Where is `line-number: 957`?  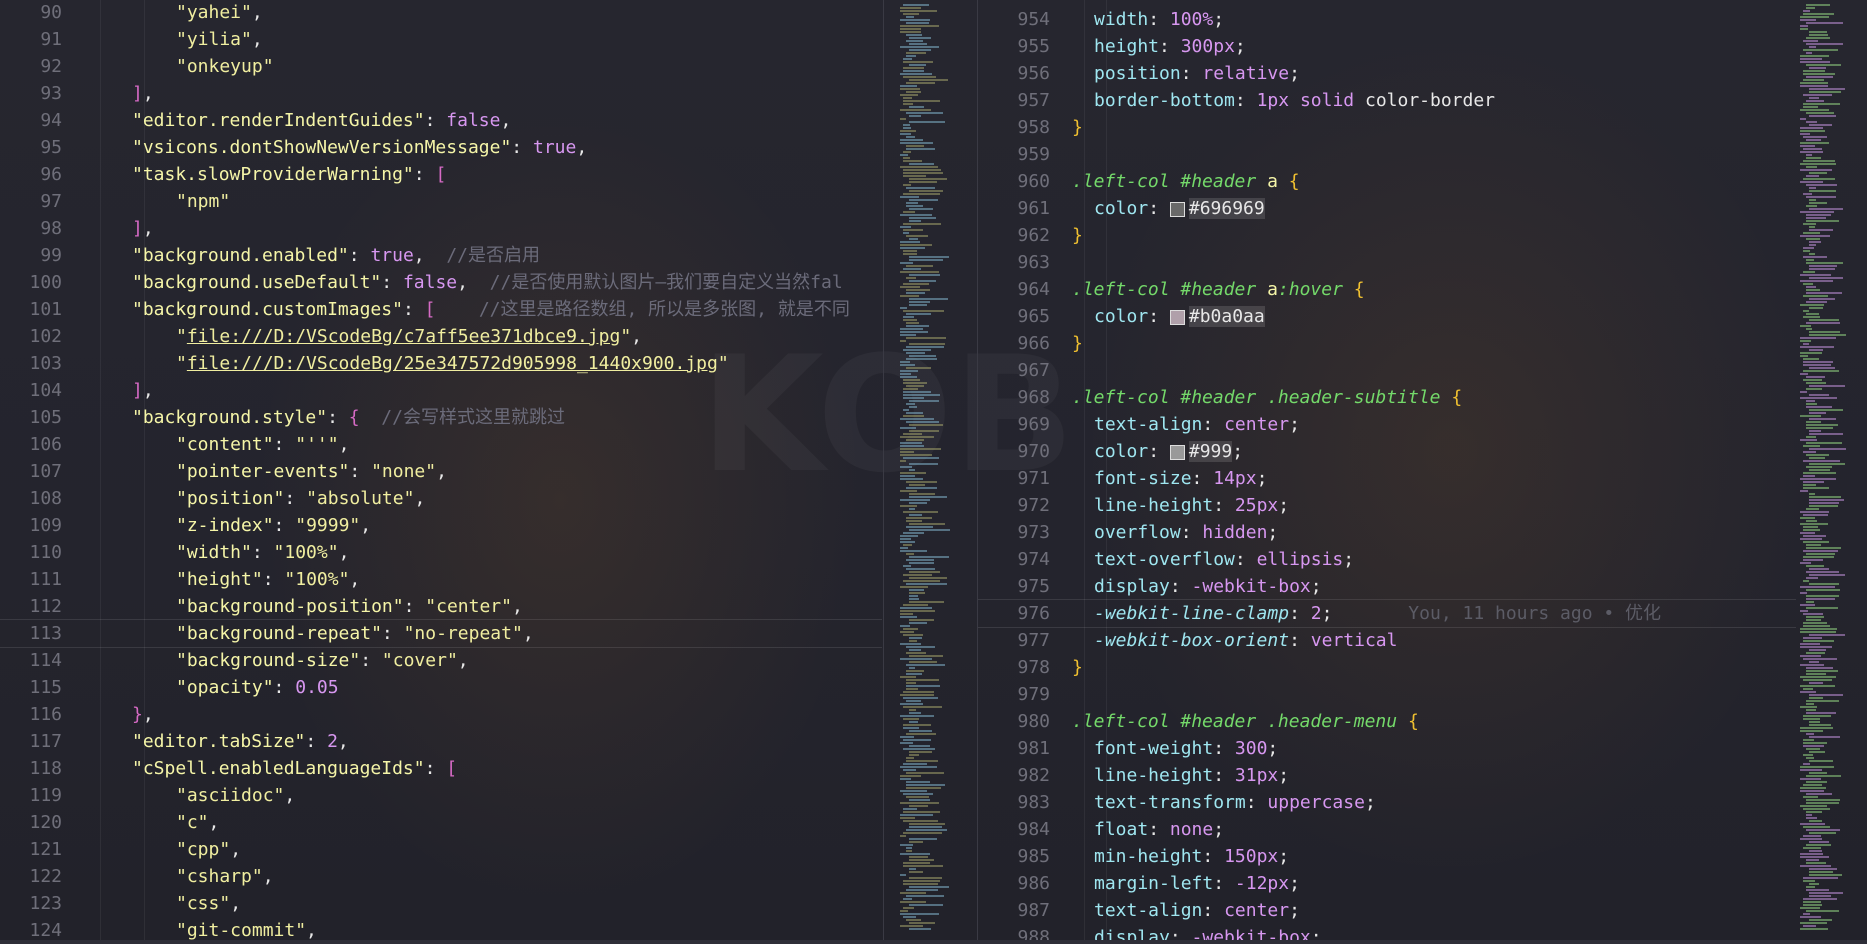 line-number: 957 is located at coordinates (1014, 100).